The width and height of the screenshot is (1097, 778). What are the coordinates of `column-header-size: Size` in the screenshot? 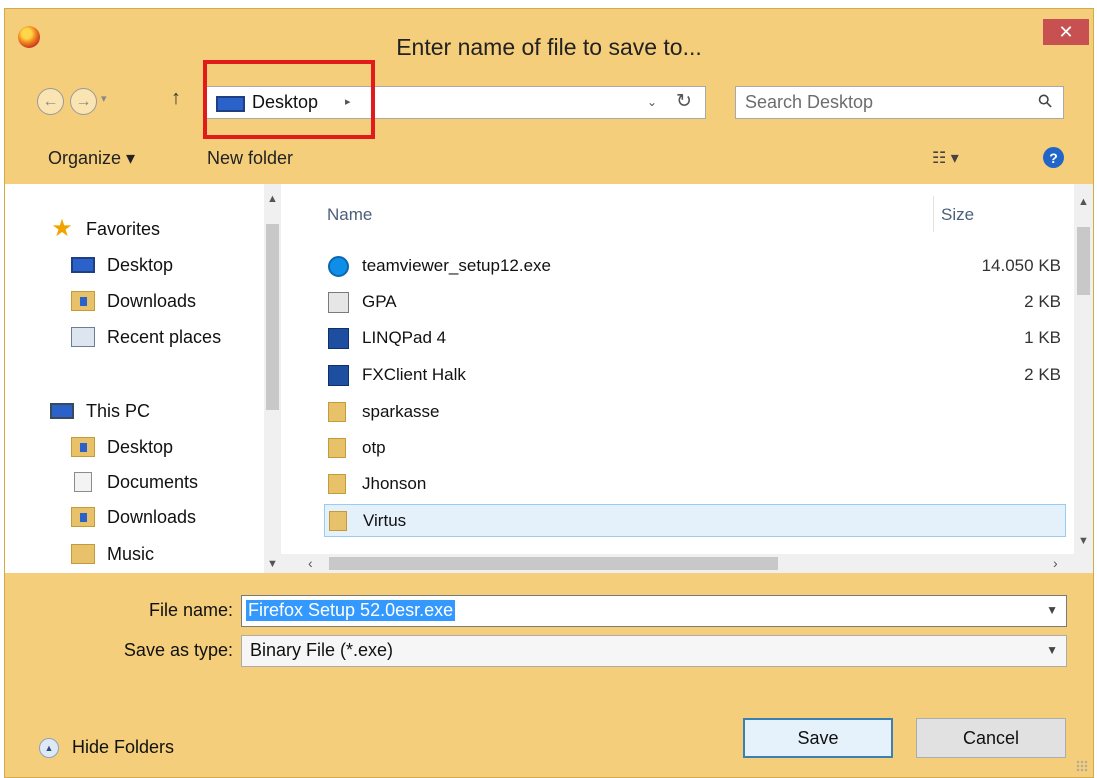 It's located at (957, 215).